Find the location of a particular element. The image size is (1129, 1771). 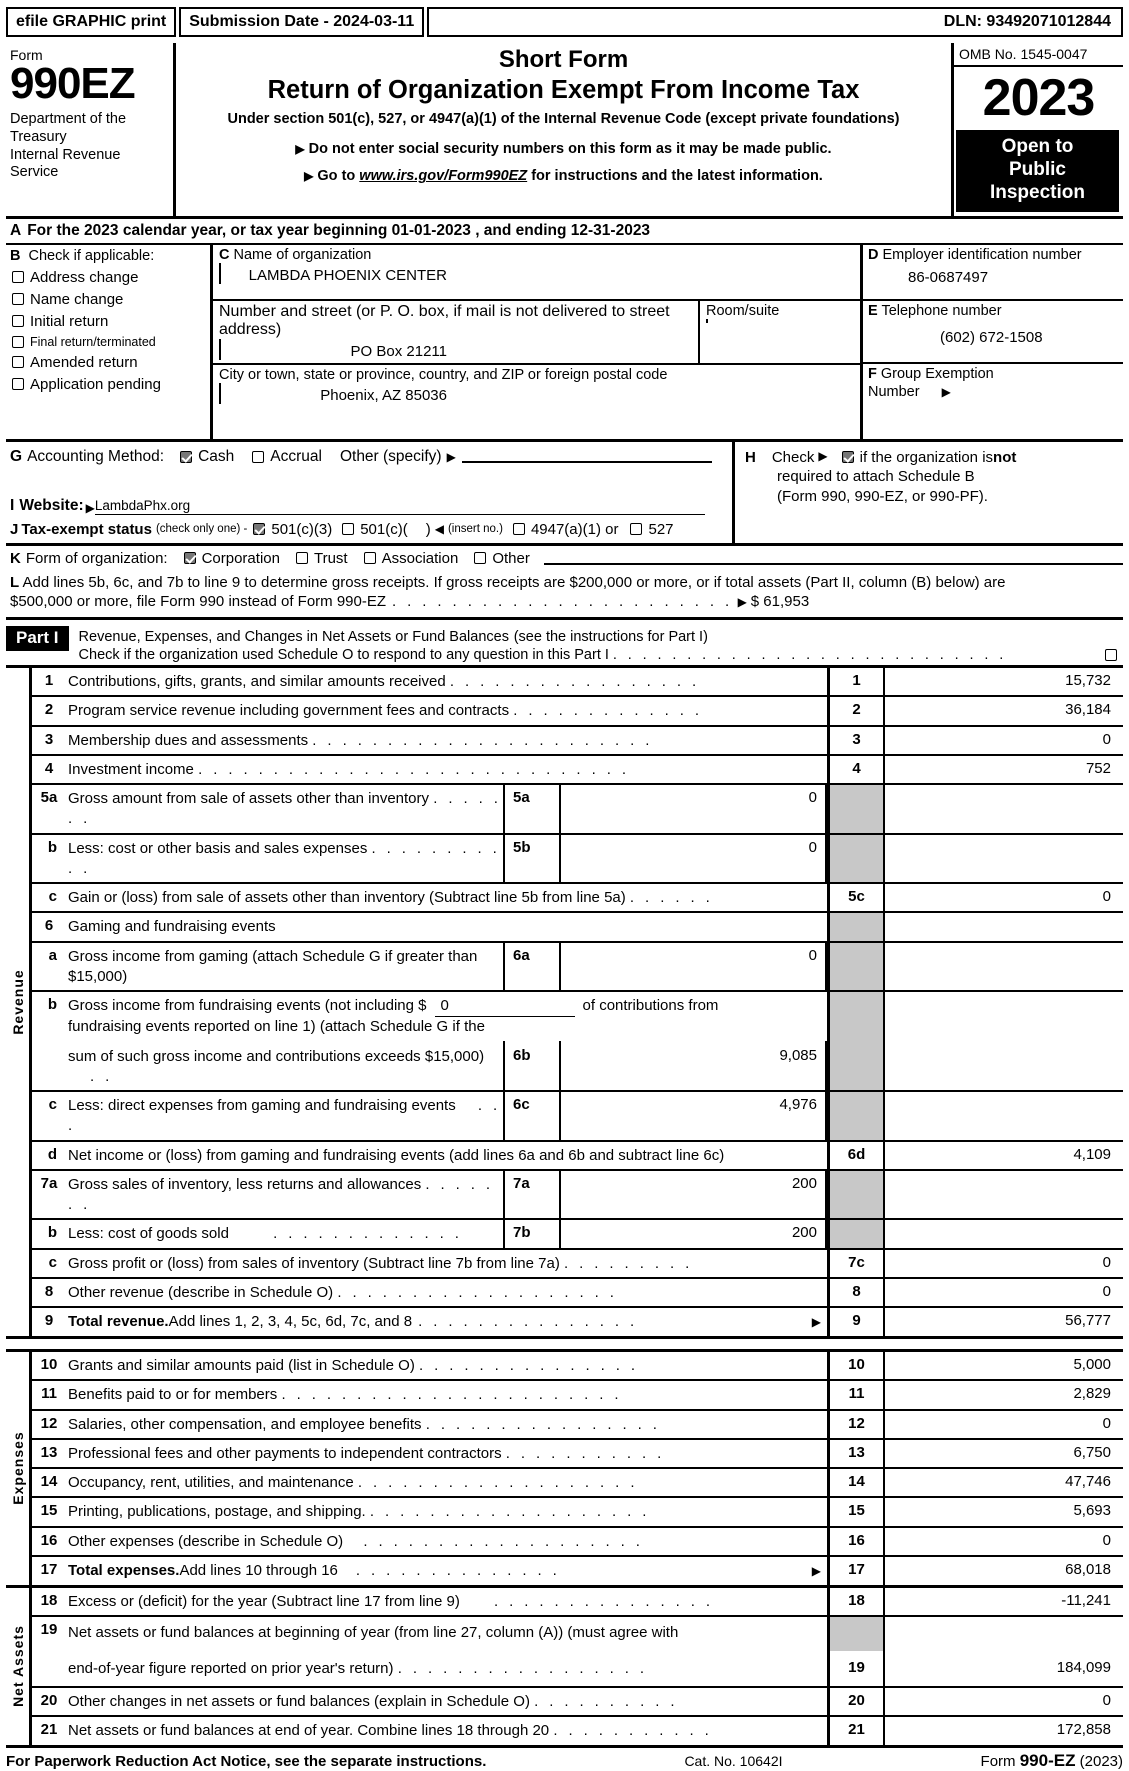

row-value: 184,099 is located at coordinates (1003, 1668).